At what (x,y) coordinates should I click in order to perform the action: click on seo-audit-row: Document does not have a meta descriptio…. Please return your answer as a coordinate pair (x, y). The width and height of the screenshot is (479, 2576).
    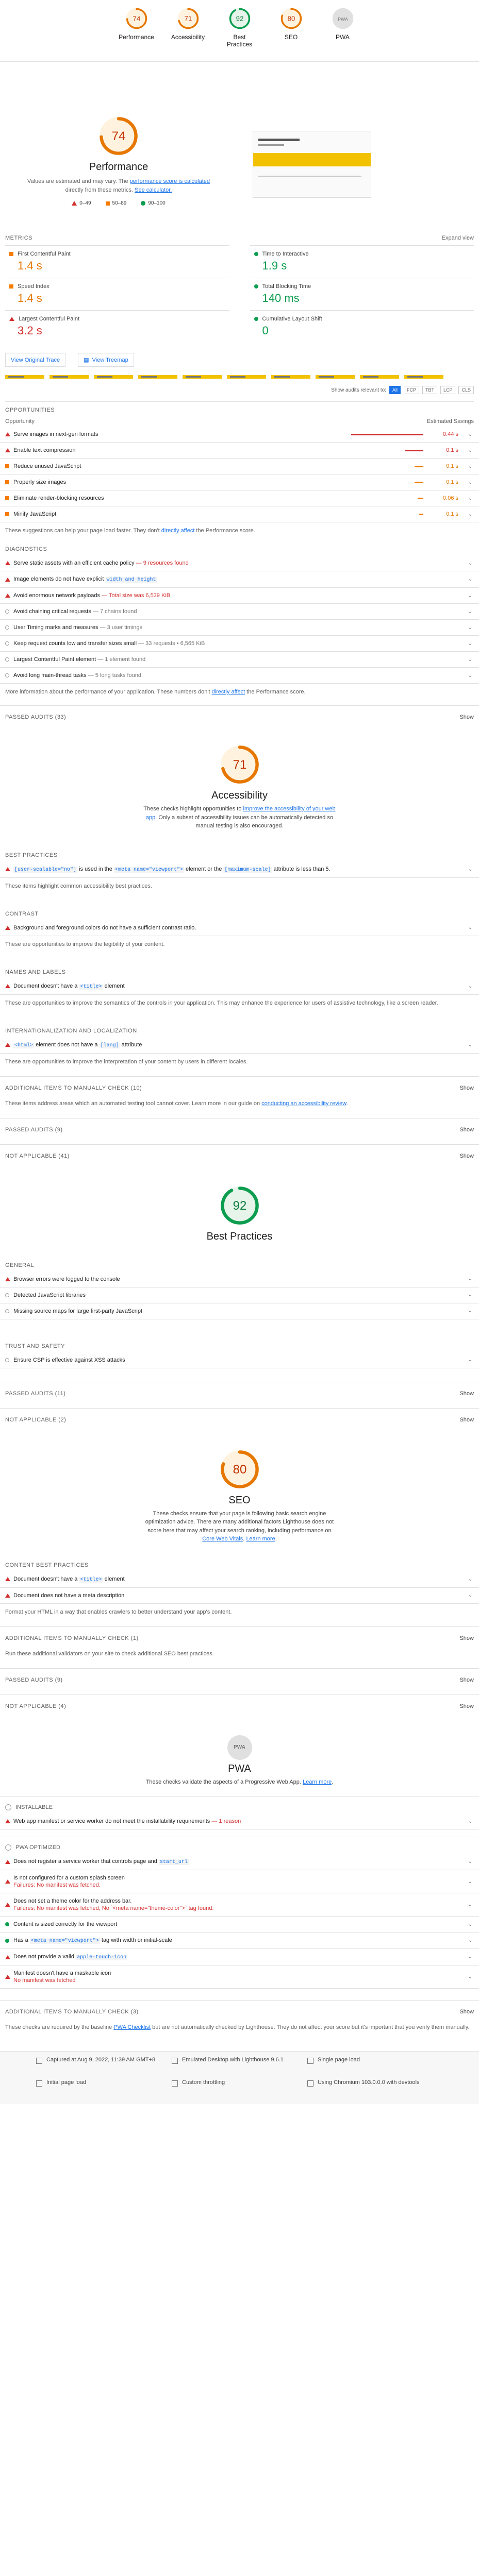
    Looking at the image, I should click on (239, 1596).